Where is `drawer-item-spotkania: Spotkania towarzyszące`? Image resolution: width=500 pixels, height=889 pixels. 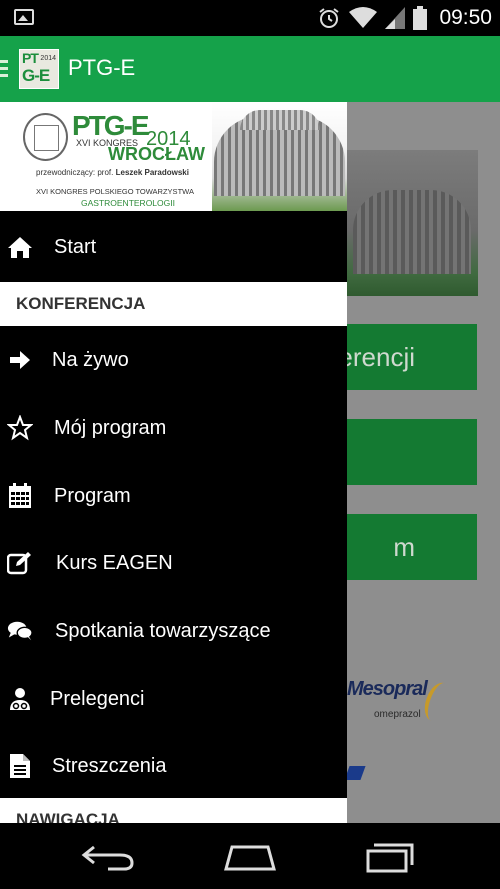
drawer-item-spotkania: Spotkania towarzyszące is located at coordinates (173, 631).